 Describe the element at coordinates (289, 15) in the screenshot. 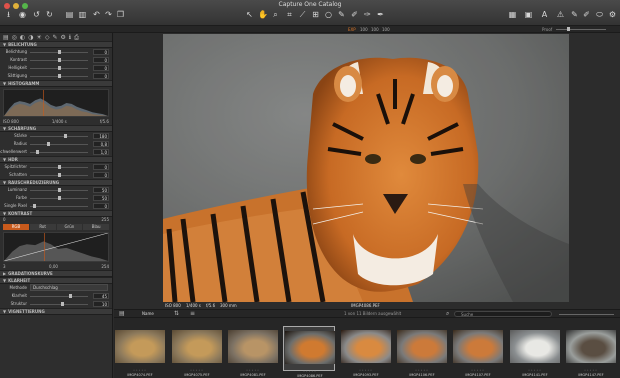

I see `crop-icon: ⌗` at that location.